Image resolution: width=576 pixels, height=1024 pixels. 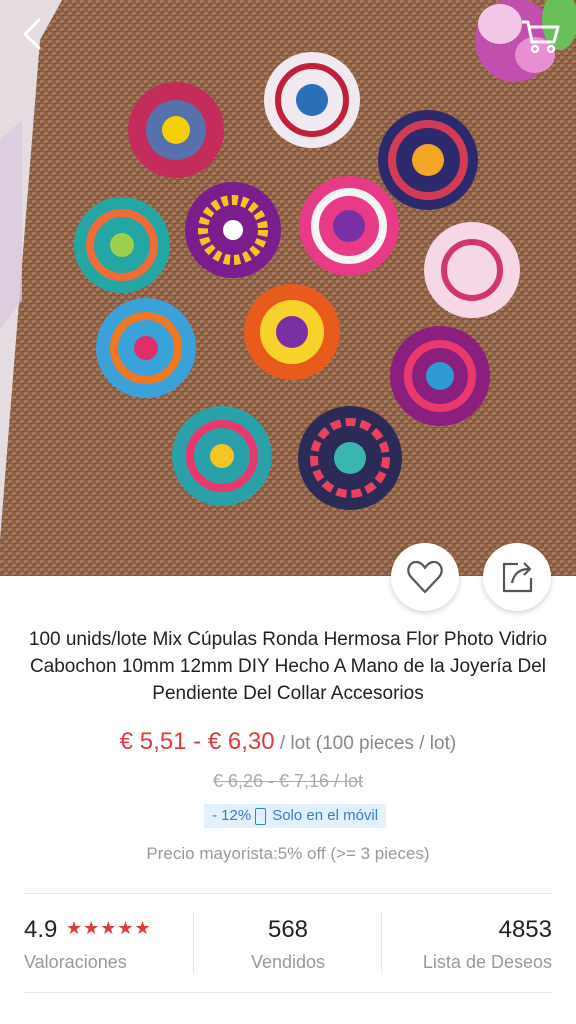 I want to click on sold-stat: 568 Vendidos, so click(x=288, y=943).